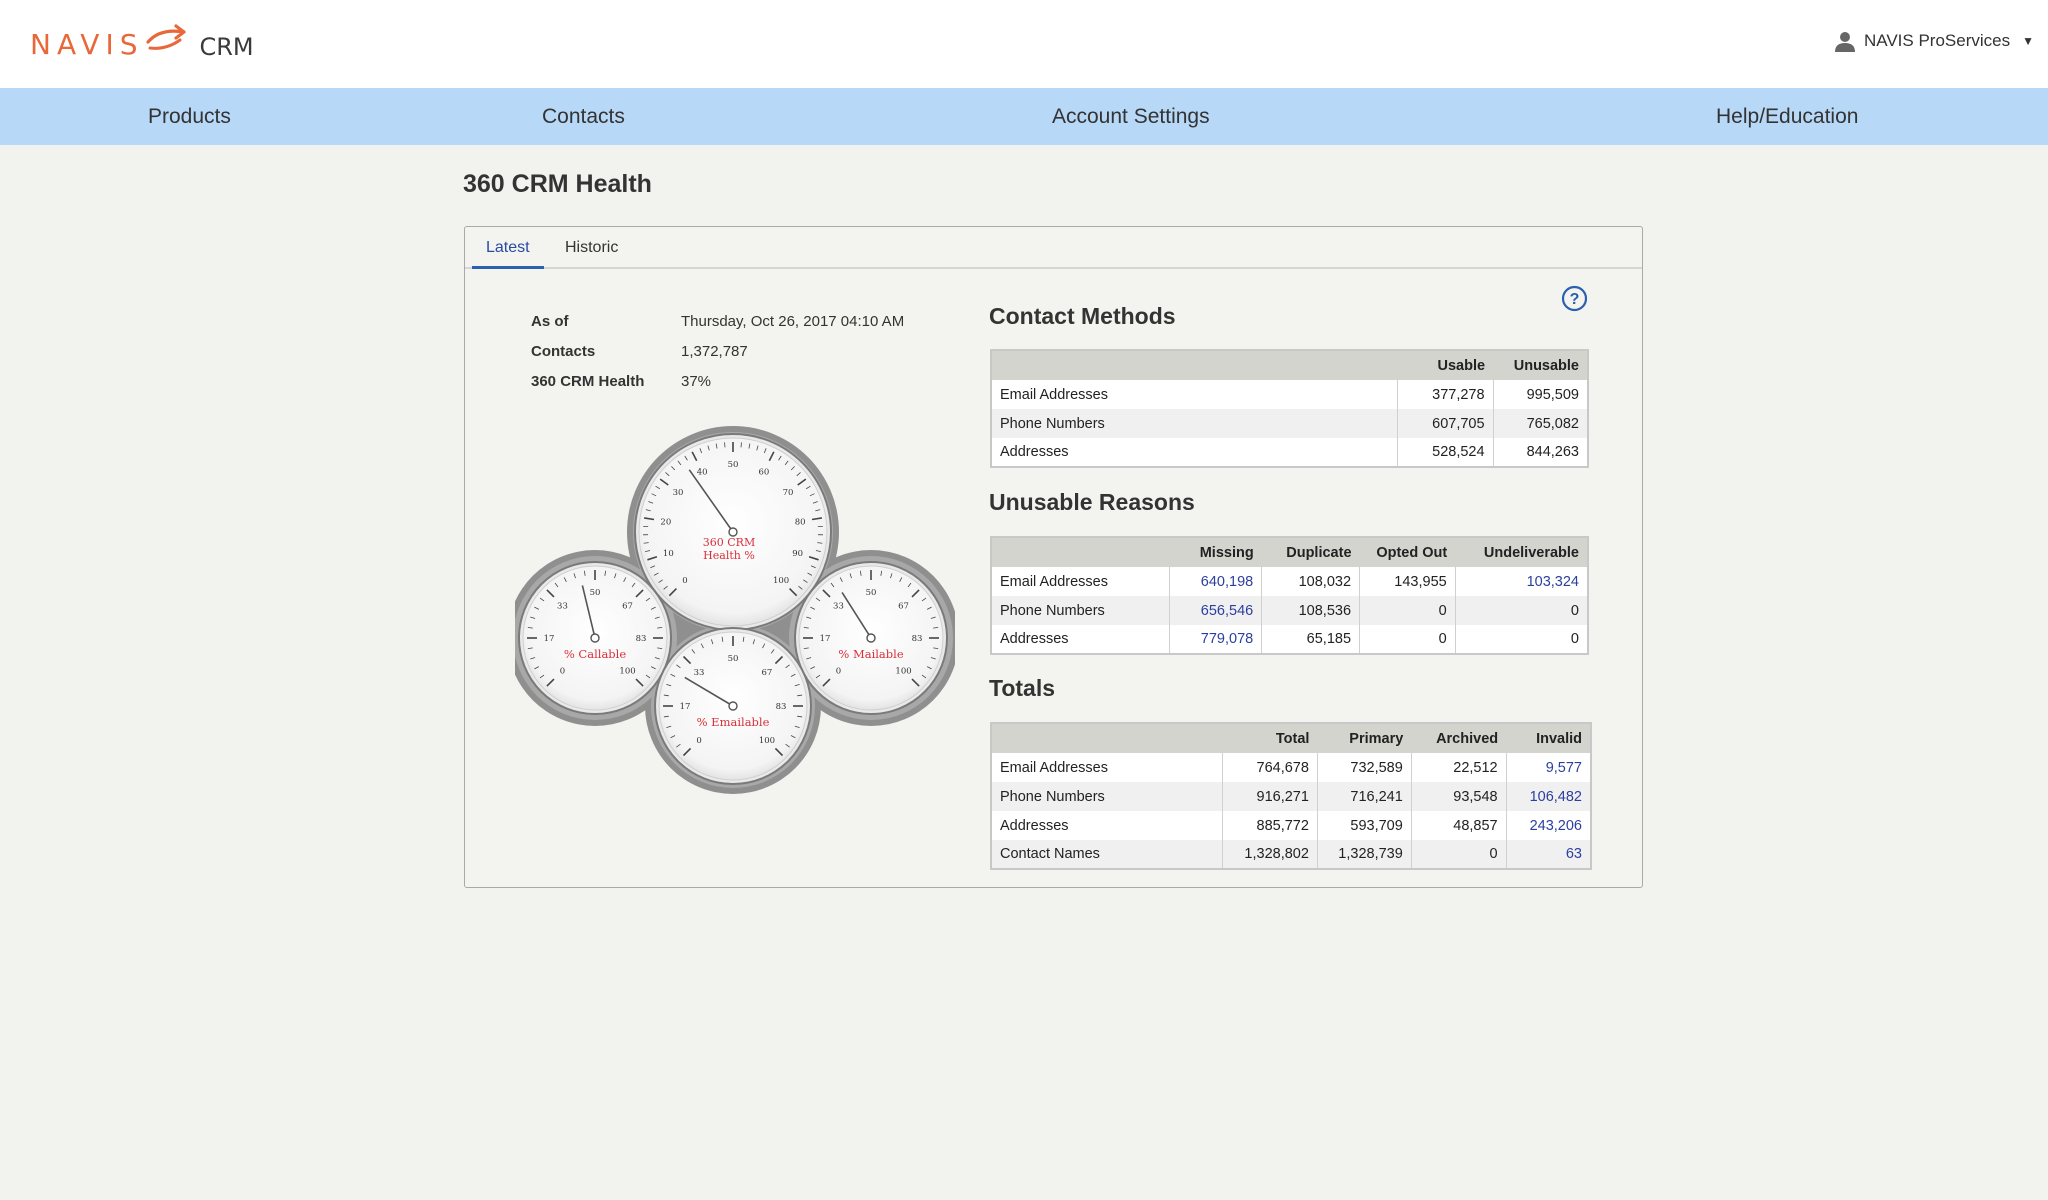 The width and height of the screenshot is (2048, 1200). I want to click on navis-crm-logo: NAVIS CRM, so click(142, 44).